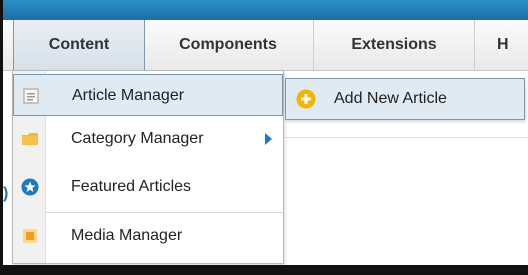 Image resolution: width=528 pixels, height=275 pixels. I want to click on menu-item-featured-articles: Featured Articles, so click(148, 187).